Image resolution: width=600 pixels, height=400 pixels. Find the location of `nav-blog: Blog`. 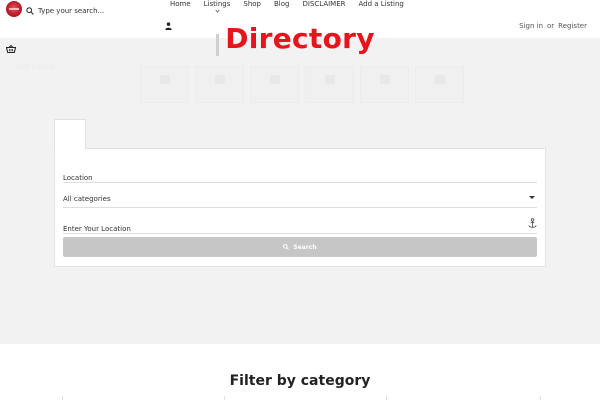

nav-blog: Blog is located at coordinates (281, 7).